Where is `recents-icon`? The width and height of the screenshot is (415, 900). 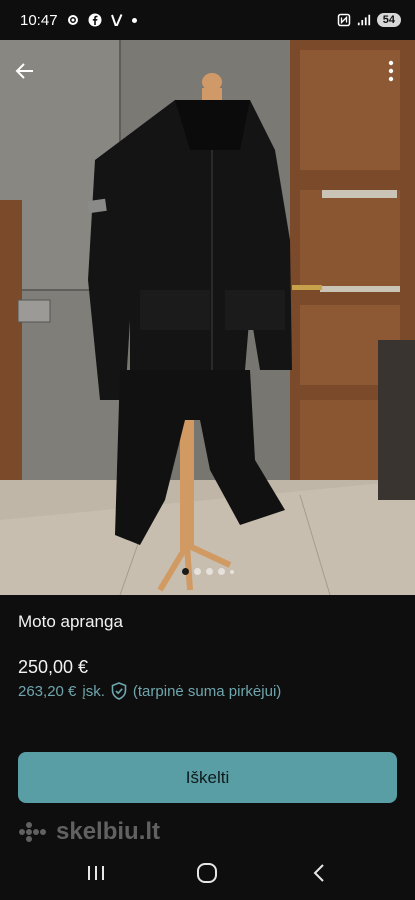
recents-icon is located at coordinates (95, 872).